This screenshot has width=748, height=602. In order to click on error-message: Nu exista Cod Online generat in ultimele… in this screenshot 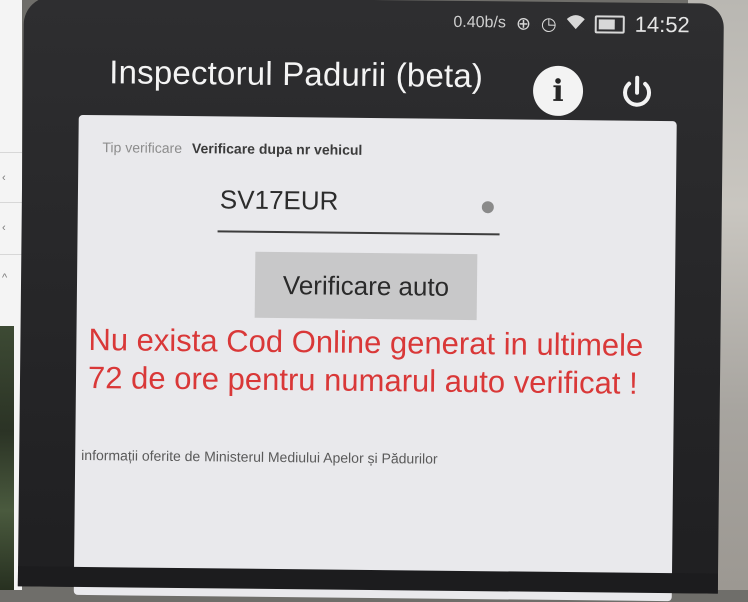, I will do `click(378, 362)`.